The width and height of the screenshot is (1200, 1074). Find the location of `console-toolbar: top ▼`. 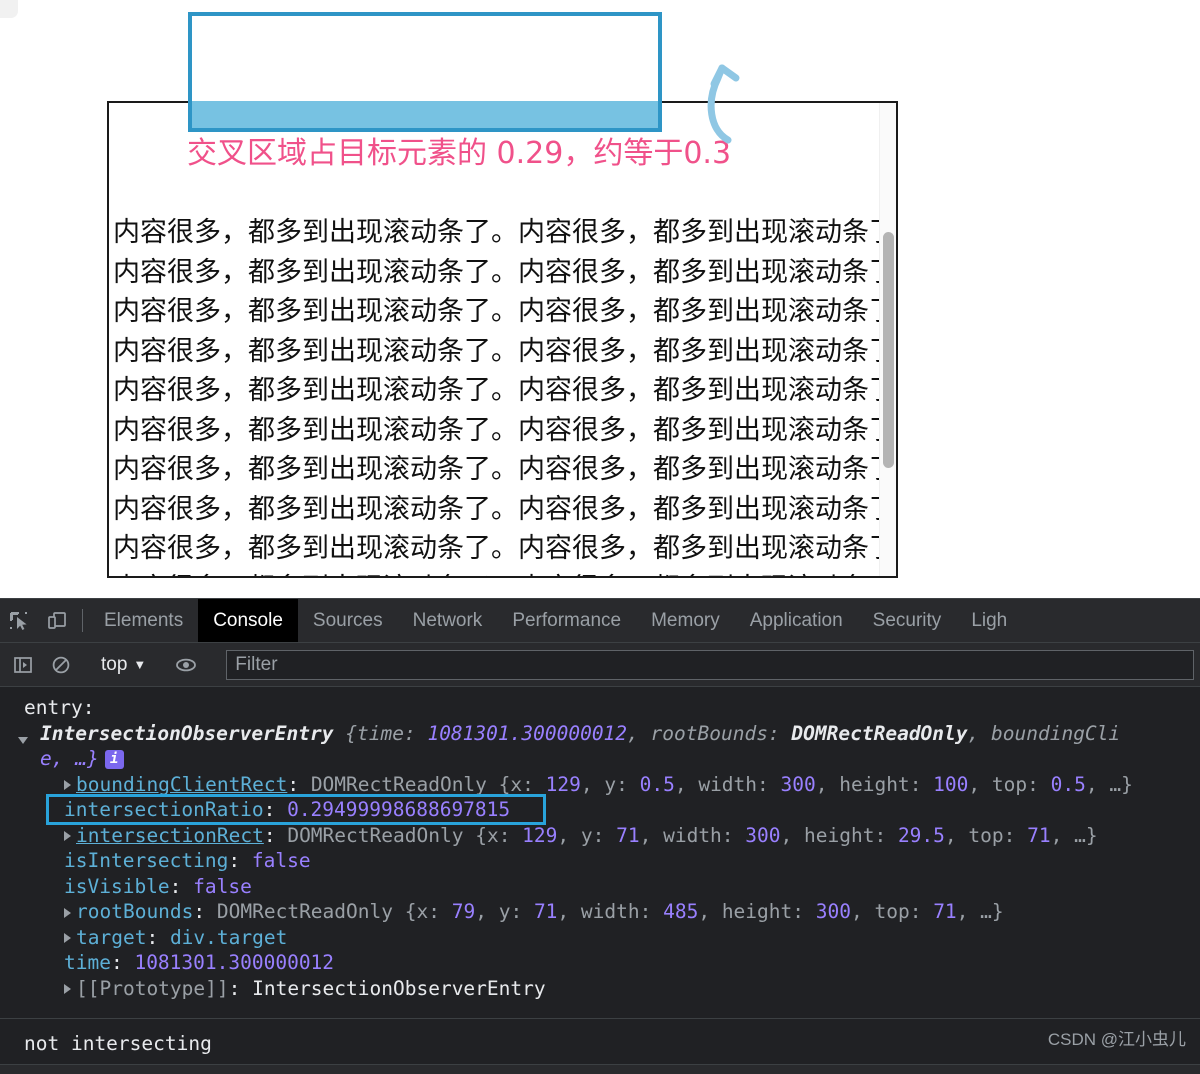

console-toolbar: top ▼ is located at coordinates (600, 665).